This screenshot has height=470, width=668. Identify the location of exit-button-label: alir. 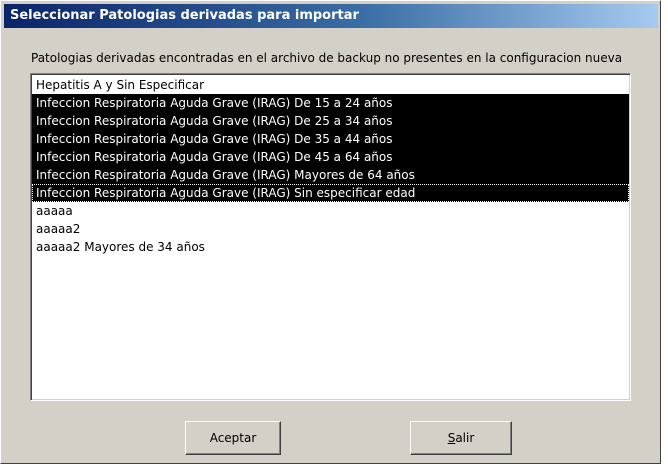
(465, 438).